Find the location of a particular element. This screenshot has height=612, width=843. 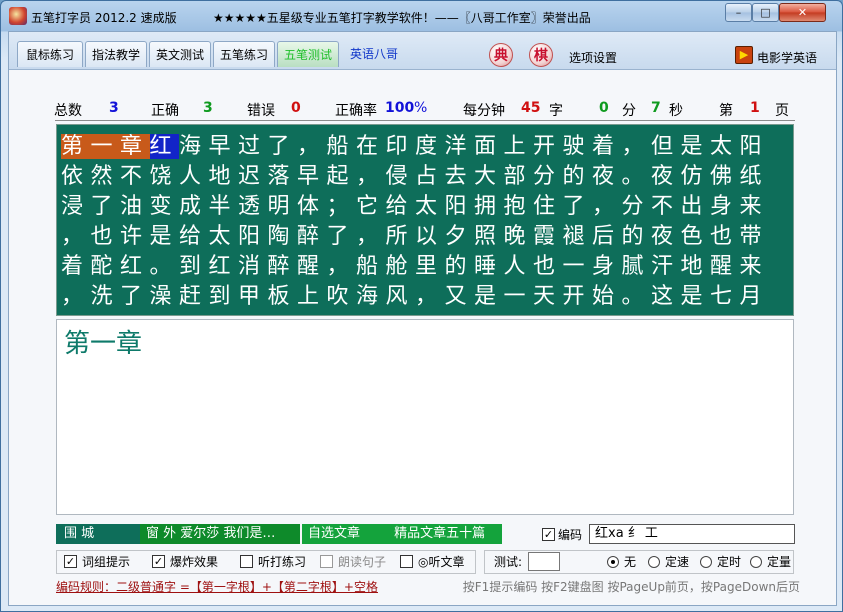

tab-wubi-practice: 五笔练习 is located at coordinates (244, 54).